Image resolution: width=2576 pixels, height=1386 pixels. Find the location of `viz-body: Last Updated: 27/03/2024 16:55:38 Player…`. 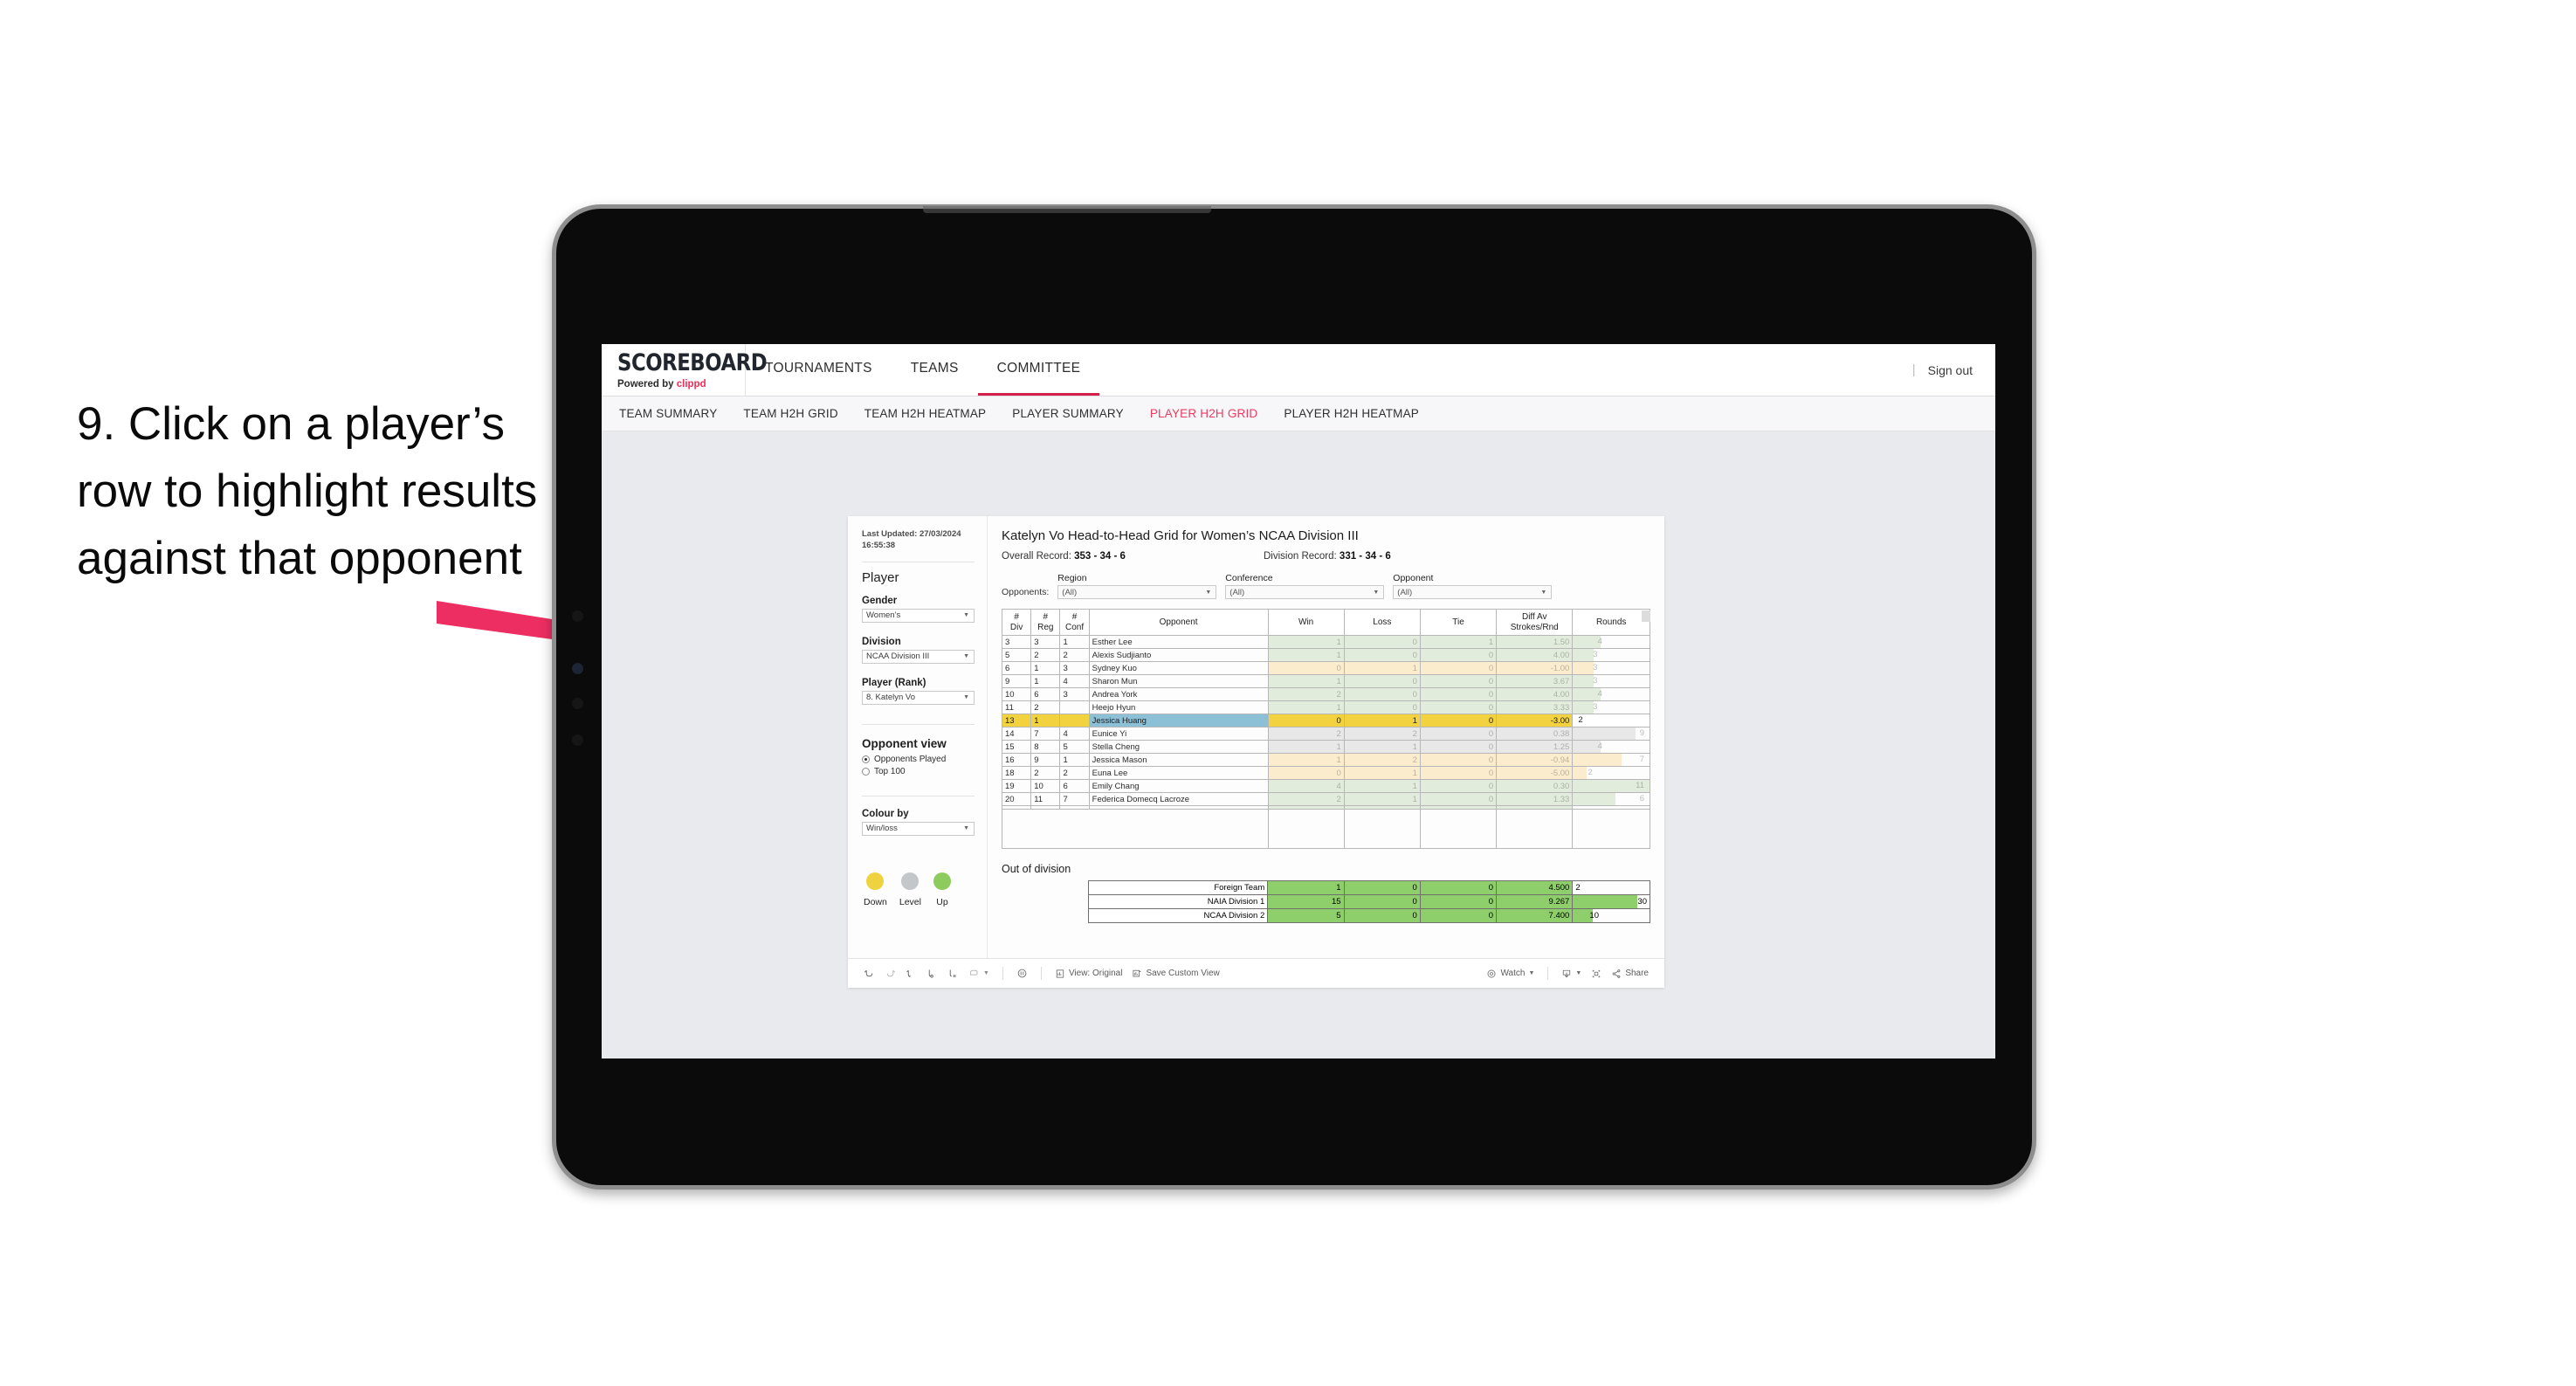

viz-body: Last Updated: 27/03/2024 16:55:38 Player… is located at coordinates (1256, 737).